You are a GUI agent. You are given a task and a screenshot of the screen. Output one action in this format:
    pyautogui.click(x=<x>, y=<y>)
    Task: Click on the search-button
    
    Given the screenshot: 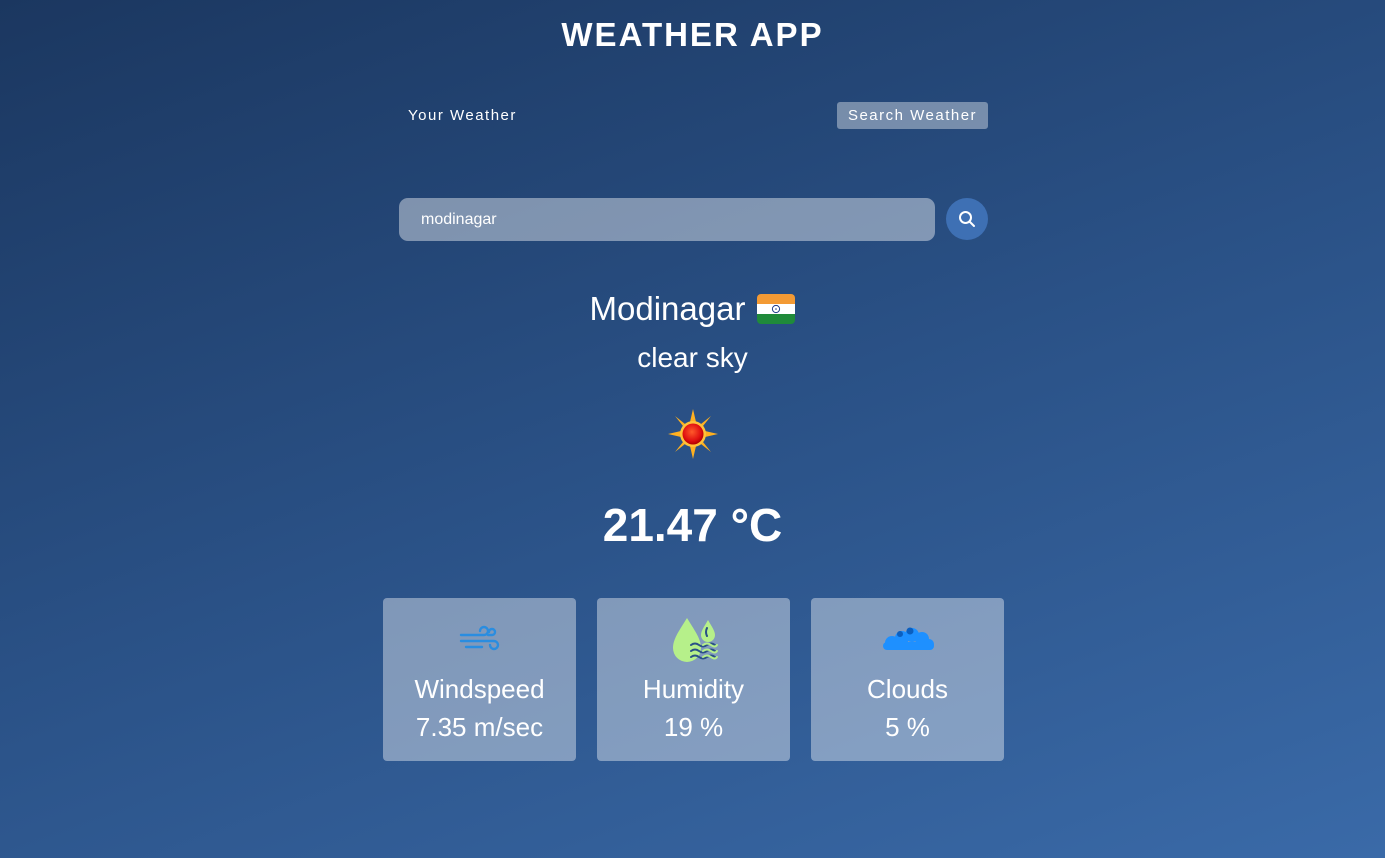 What is the action you would take?
    pyautogui.click(x=967, y=219)
    